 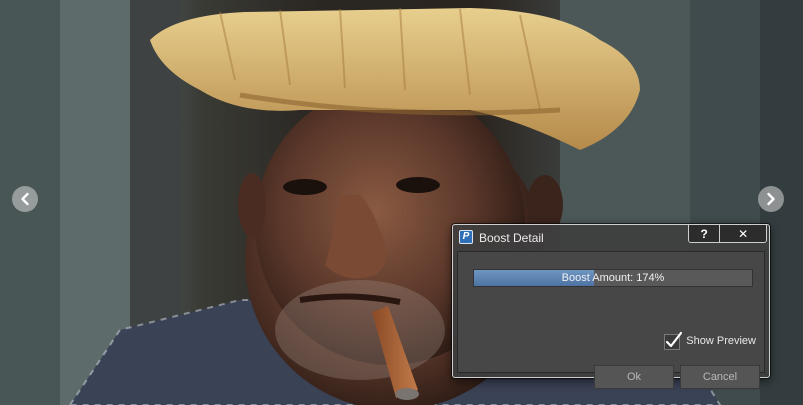 What do you see at coordinates (650, 278) in the screenshot?
I see `slider-value: 174%` at bounding box center [650, 278].